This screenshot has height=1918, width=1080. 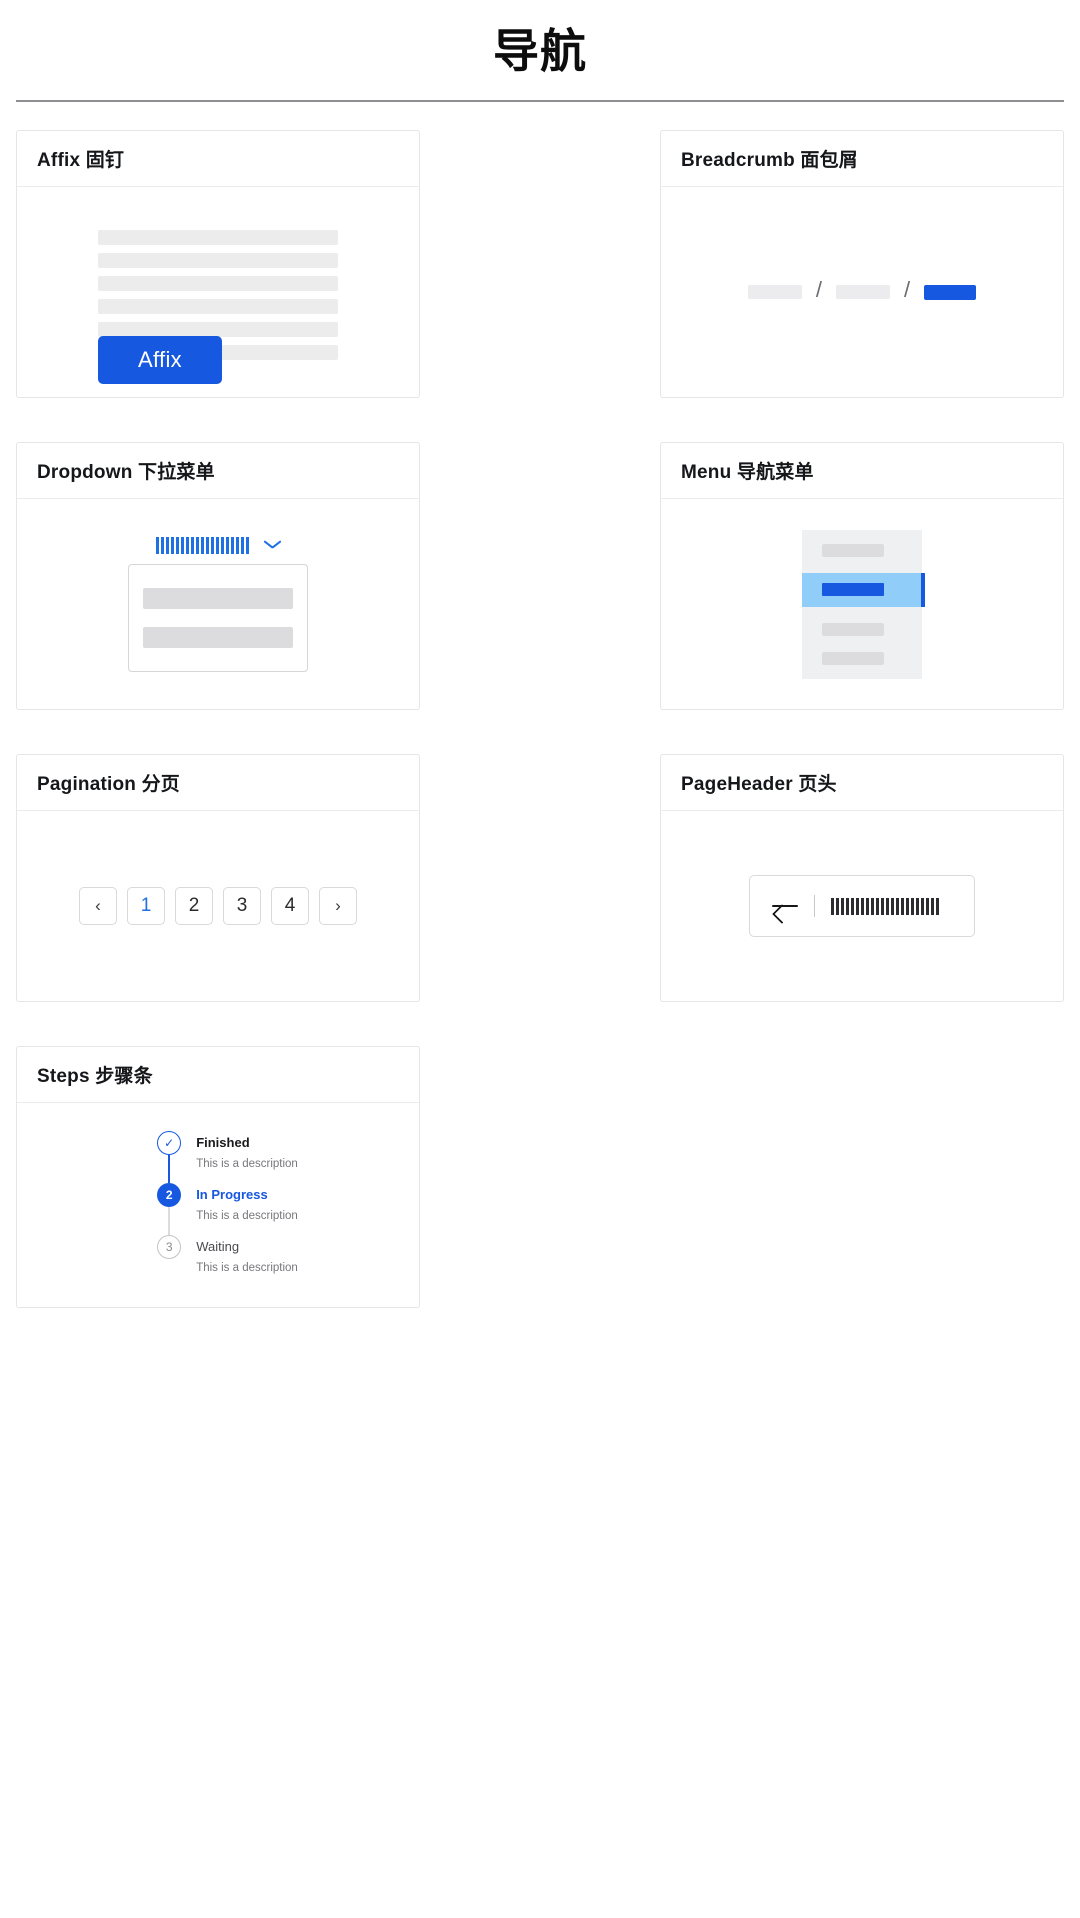 I want to click on dropdown-menu-panel, so click(x=218, y=617).